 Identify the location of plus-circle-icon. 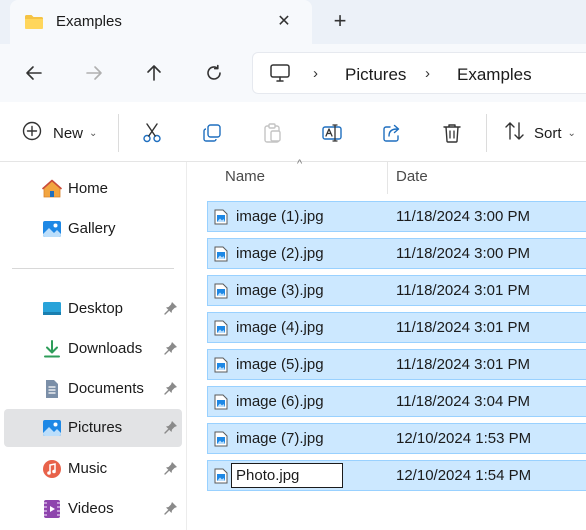
(32, 133).